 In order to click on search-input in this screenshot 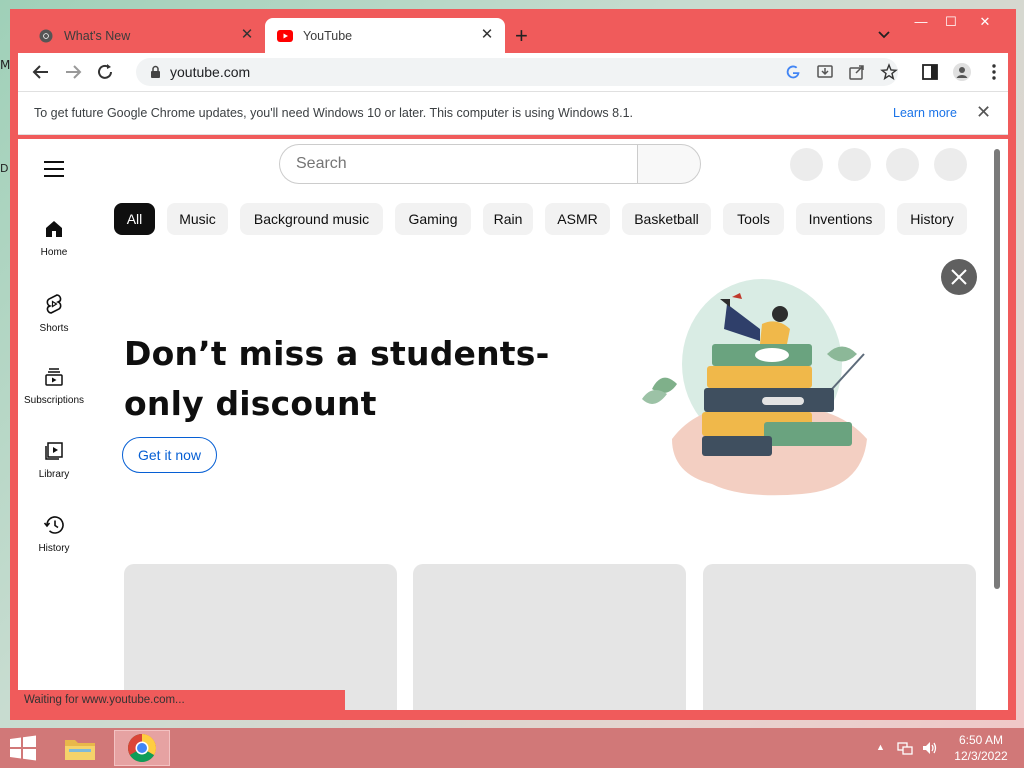, I will do `click(456, 164)`.